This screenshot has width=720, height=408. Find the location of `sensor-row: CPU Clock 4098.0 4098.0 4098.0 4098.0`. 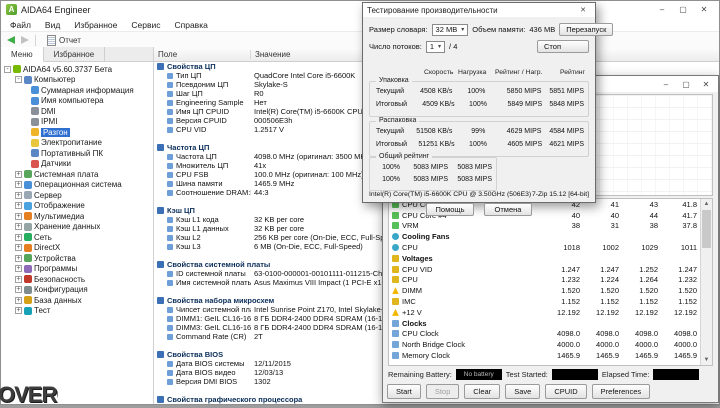

sensor-row: CPU Clock 4098.0 4098.0 4098.0 4098.0 is located at coordinates (544, 334).